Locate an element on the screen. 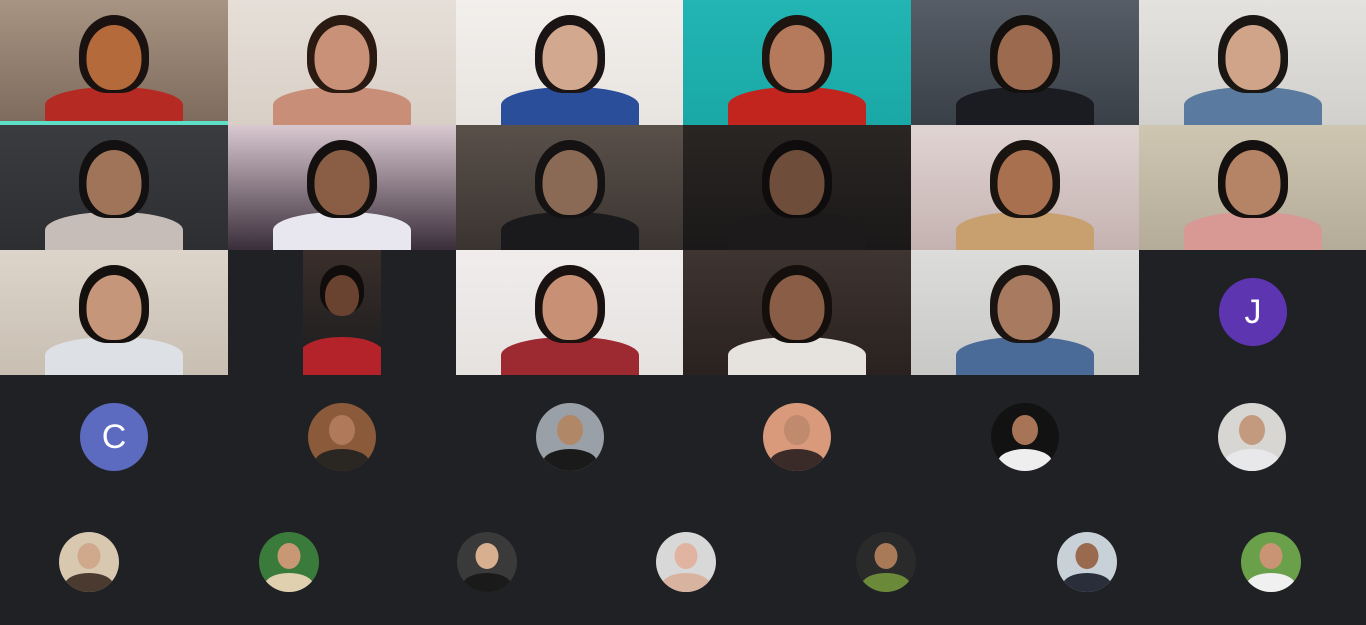 The height and width of the screenshot is (625, 1366). avatar-initial: J is located at coordinates (1253, 311).